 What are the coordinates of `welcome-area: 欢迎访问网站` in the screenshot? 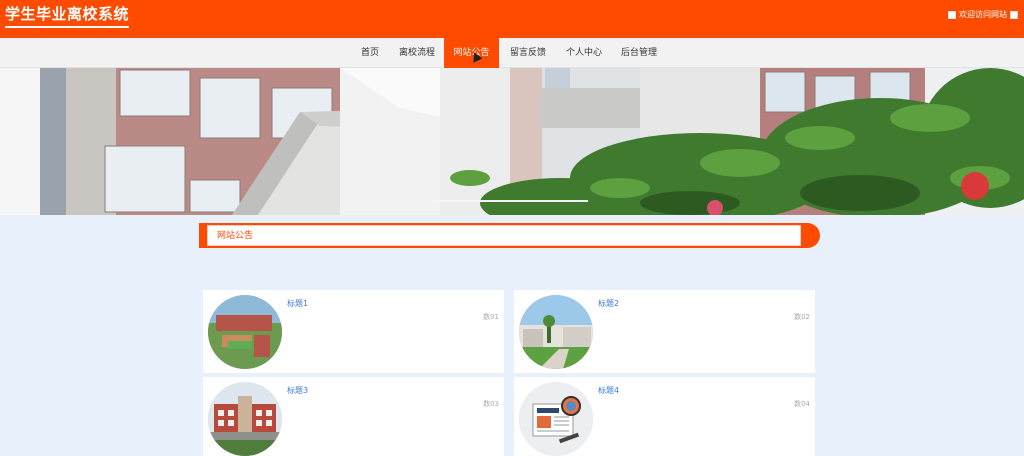 It's located at (983, 14).